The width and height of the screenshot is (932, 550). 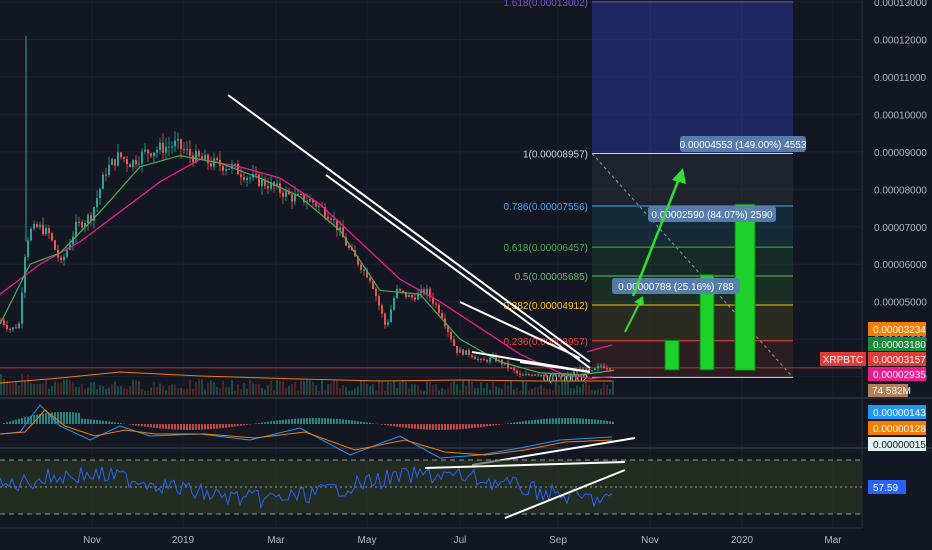 What do you see at coordinates (431, 536) in the screenshot?
I see `time-axis: Nov 2019 Mar May Jul Sep Nov 2020 Mar` at bounding box center [431, 536].